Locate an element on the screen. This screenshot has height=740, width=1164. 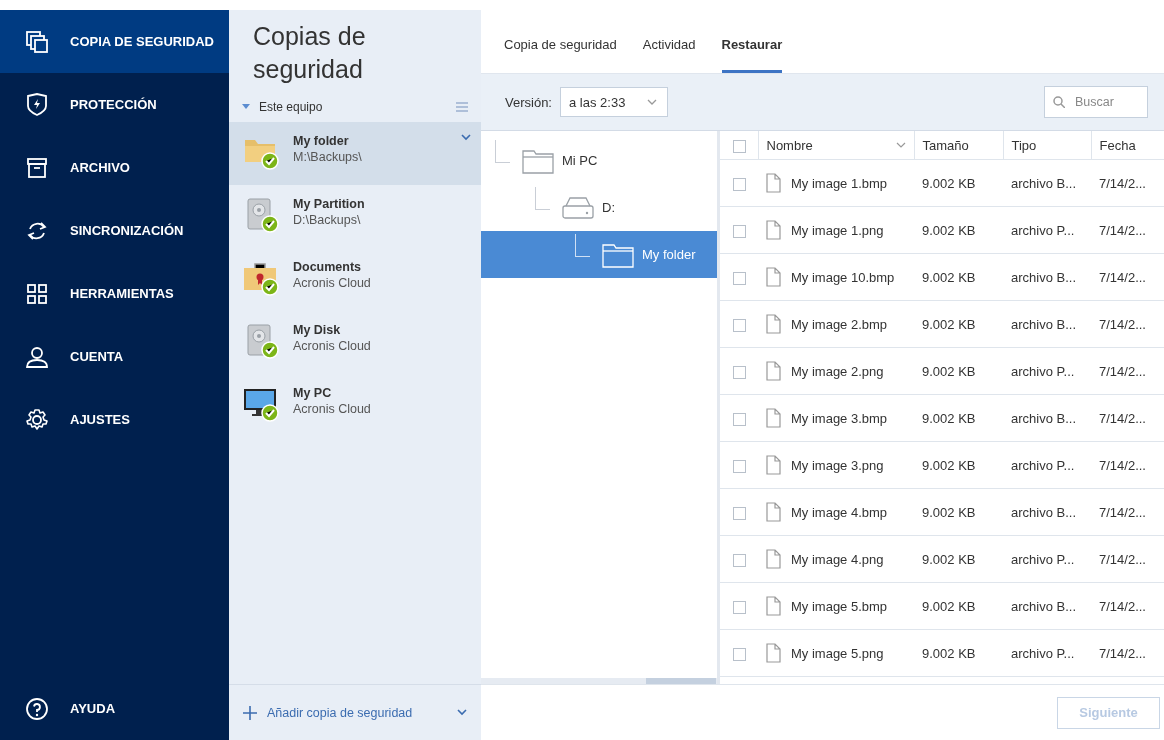
shield-icon is located at coordinates (37, 104).